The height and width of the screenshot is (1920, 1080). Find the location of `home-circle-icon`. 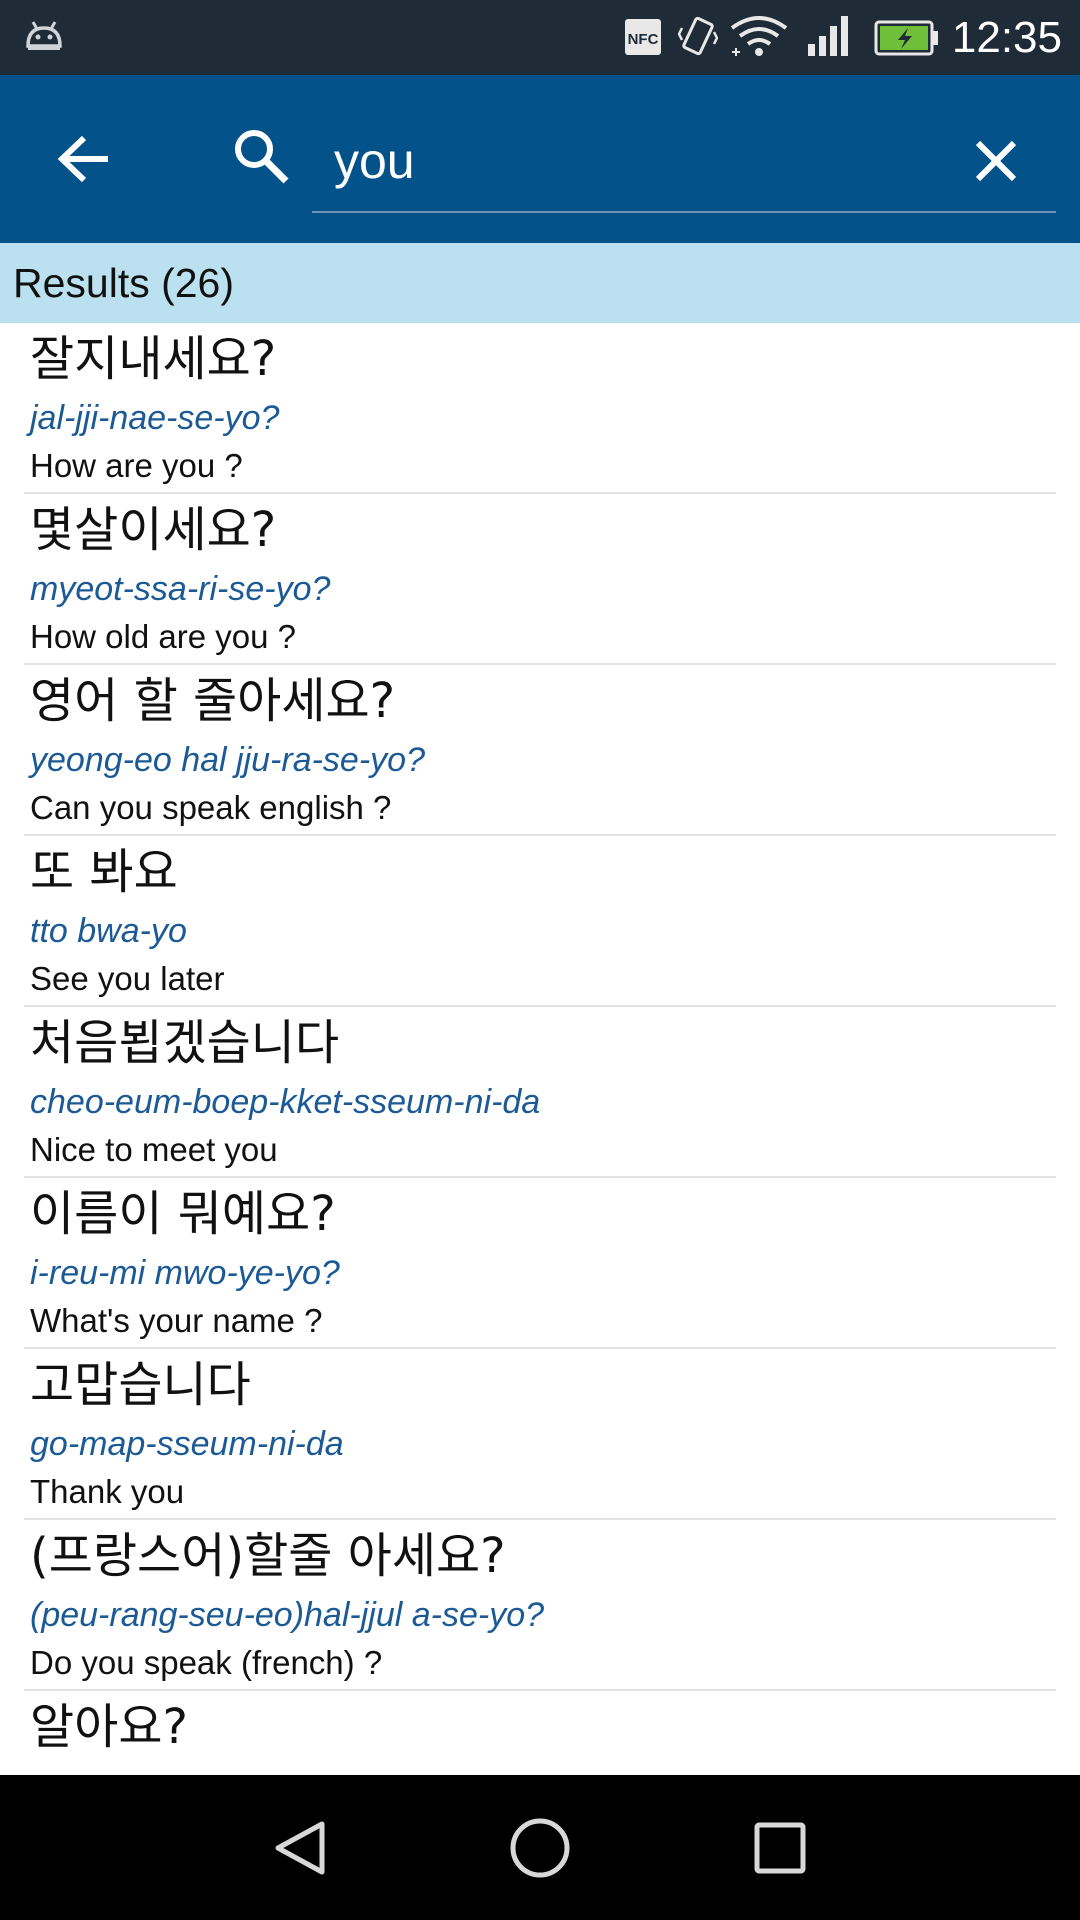

home-circle-icon is located at coordinates (540, 1848).